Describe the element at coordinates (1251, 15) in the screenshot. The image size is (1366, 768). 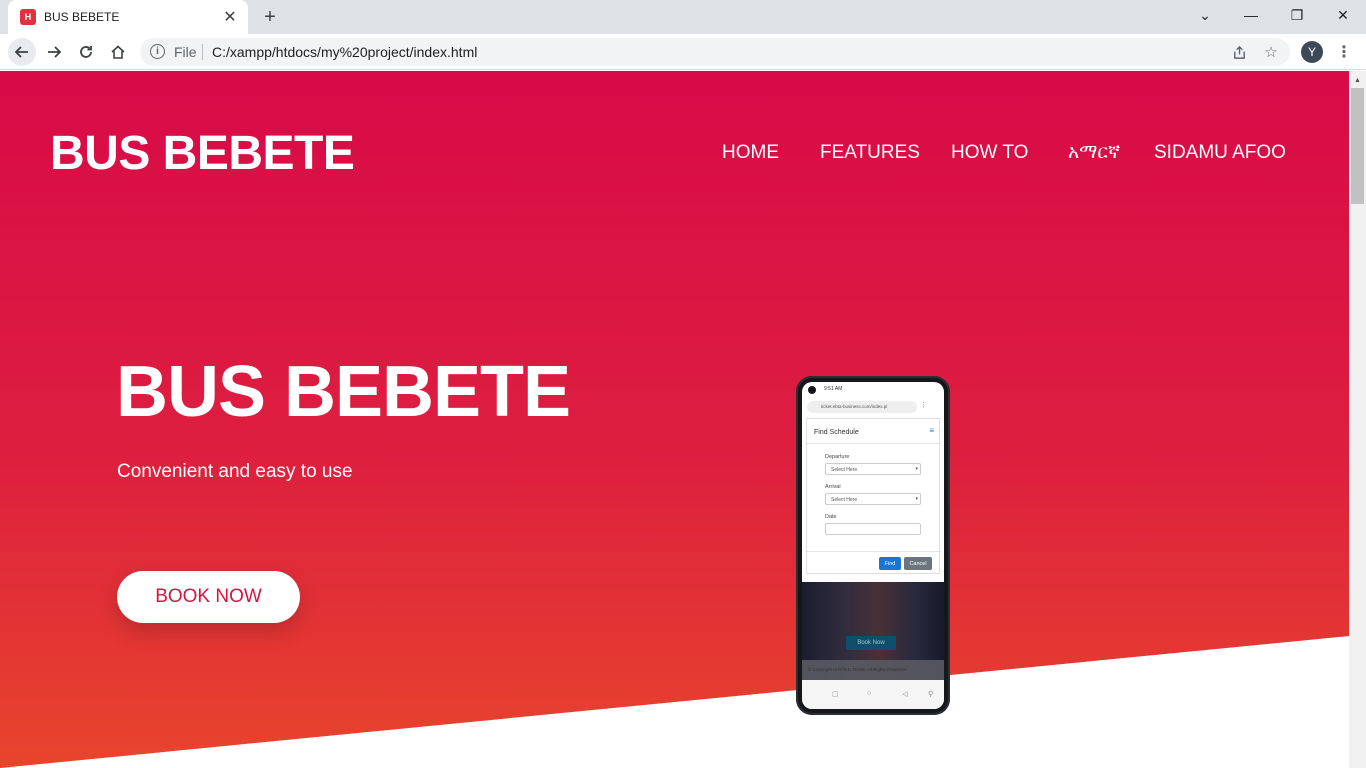
I see `minimize-icon: —` at that location.